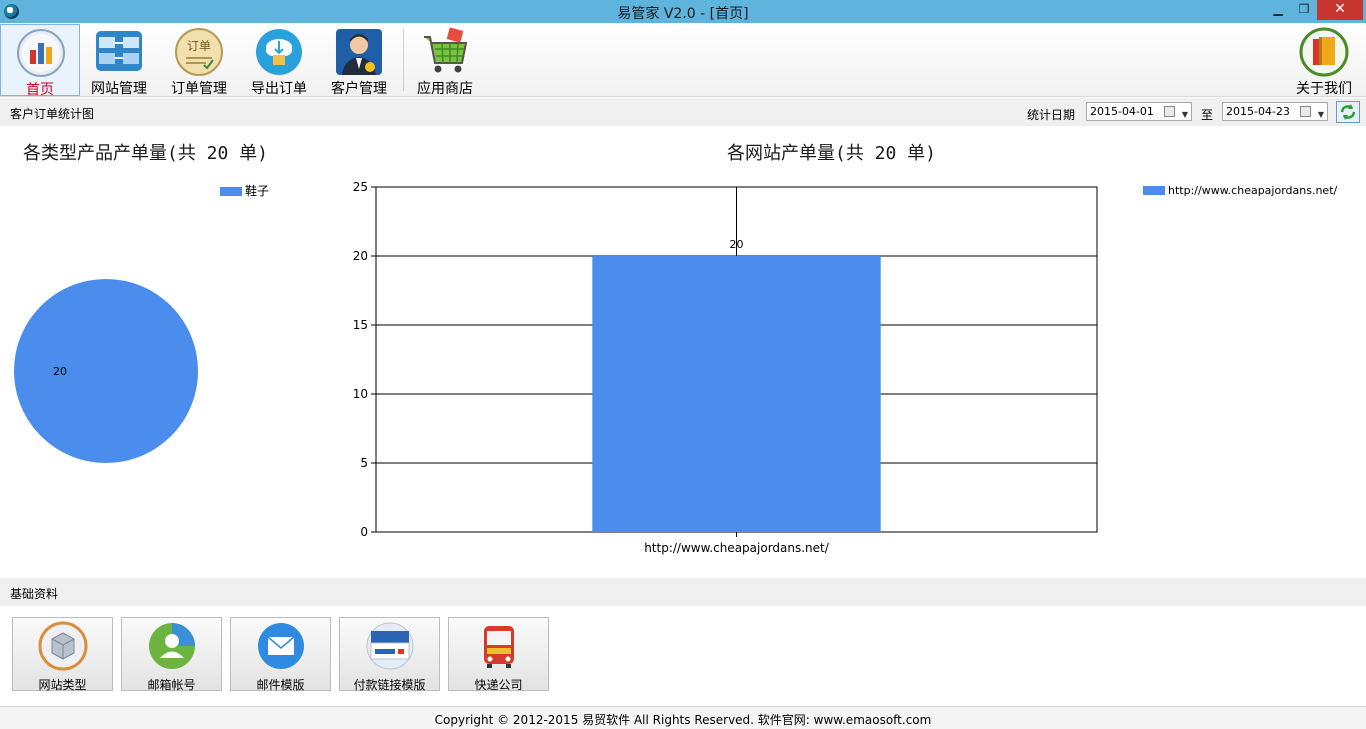 This screenshot has height=729, width=1366. Describe the element at coordinates (1324, 89) in the screenshot. I see `toolbar-about-label: 关于我们` at that location.